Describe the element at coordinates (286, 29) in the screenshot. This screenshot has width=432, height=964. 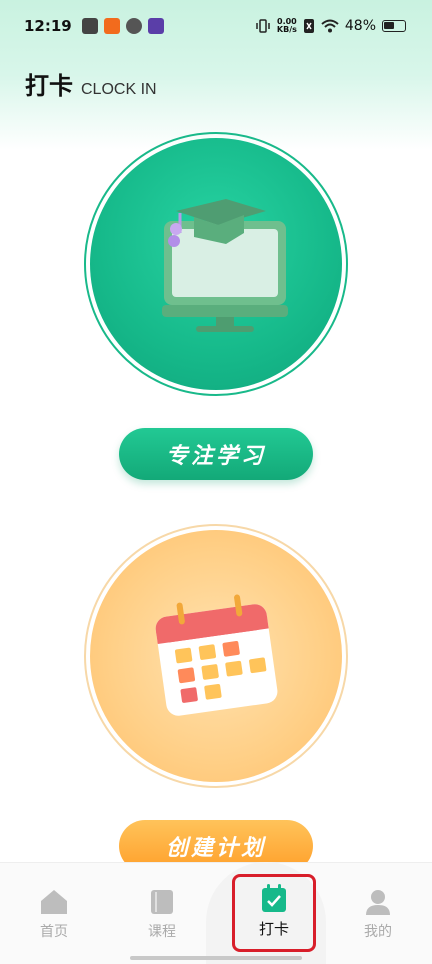
I see `network-speed-unit: KB/s` at that location.